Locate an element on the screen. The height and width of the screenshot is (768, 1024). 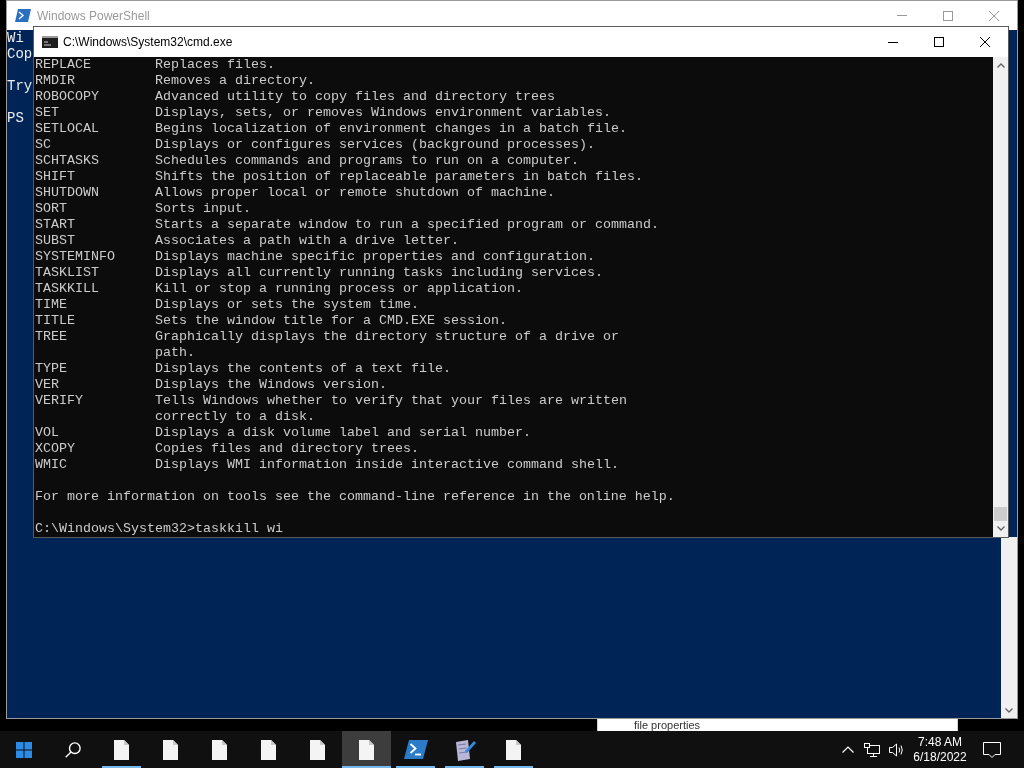
command-description: Schedules commands and programs to run on a computer. is located at coordinates (367, 161).